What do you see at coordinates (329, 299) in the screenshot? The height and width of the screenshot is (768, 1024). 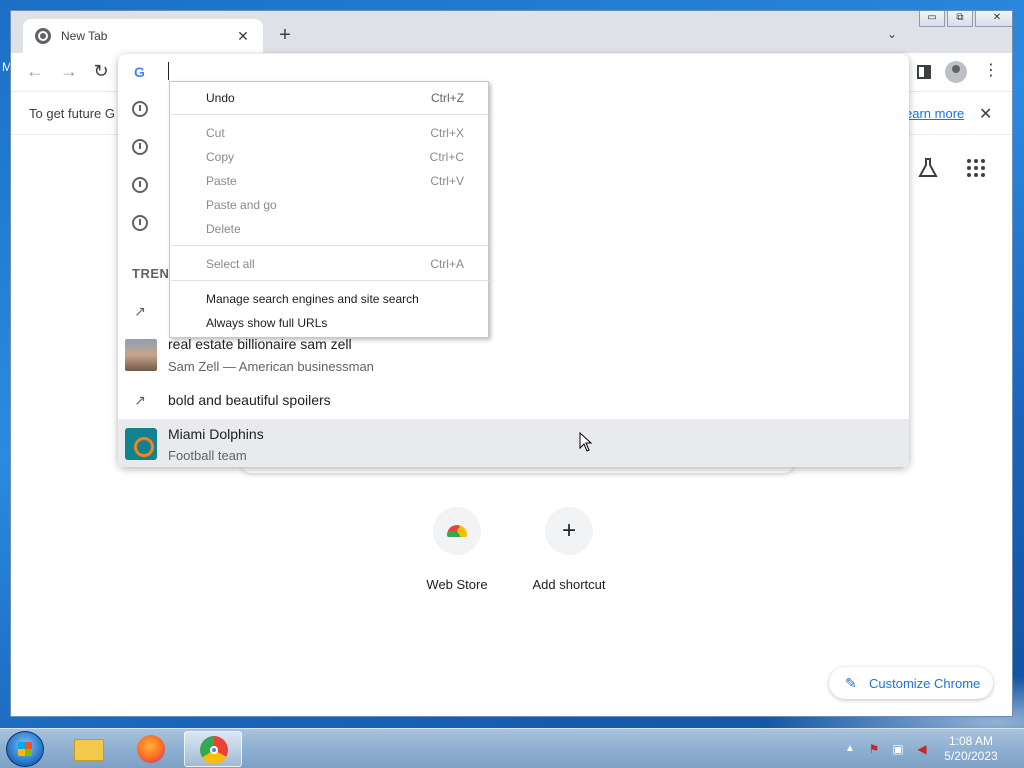 I see `menu-item-manage-search-engines: Manage search engines and site search` at bounding box center [329, 299].